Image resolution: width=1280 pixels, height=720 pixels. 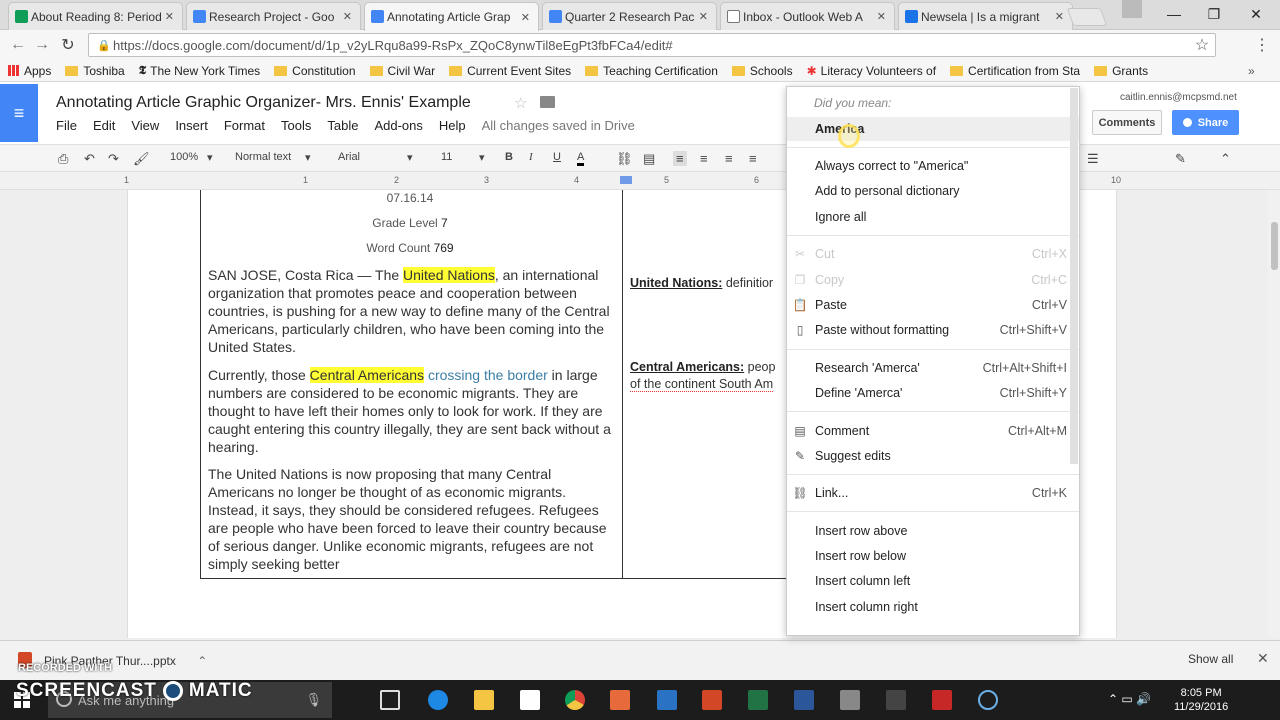 I want to click on article-link: crossing the border, so click(x=488, y=375).